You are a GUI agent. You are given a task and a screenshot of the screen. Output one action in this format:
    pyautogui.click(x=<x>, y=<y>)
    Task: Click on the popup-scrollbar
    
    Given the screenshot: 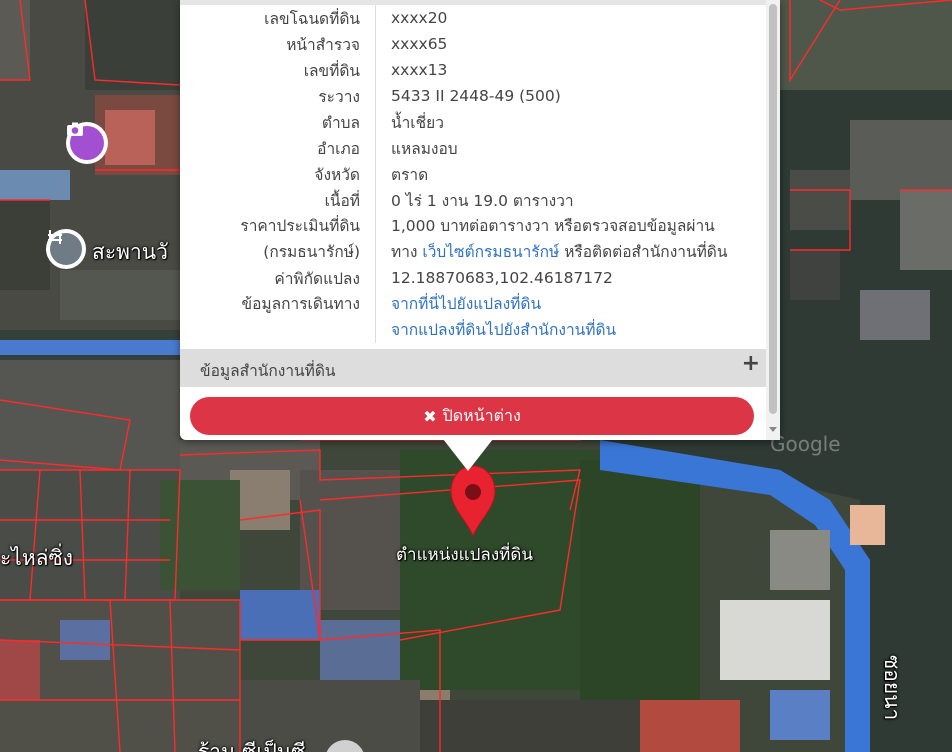 What is the action you would take?
    pyautogui.click(x=773, y=220)
    